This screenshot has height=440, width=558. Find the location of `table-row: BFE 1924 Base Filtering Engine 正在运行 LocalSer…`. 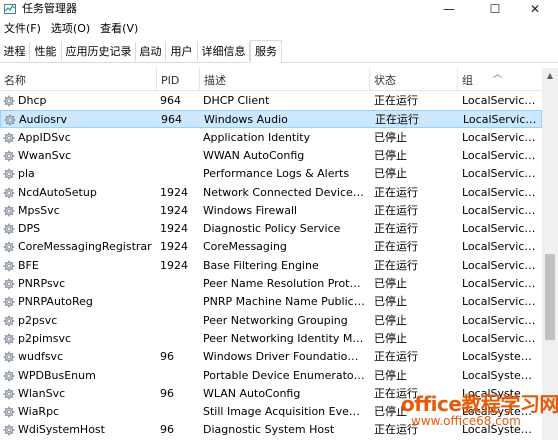

table-row: BFE 1924 Base Filtering Engine 正在运行 LocalSer… is located at coordinates (271, 266).